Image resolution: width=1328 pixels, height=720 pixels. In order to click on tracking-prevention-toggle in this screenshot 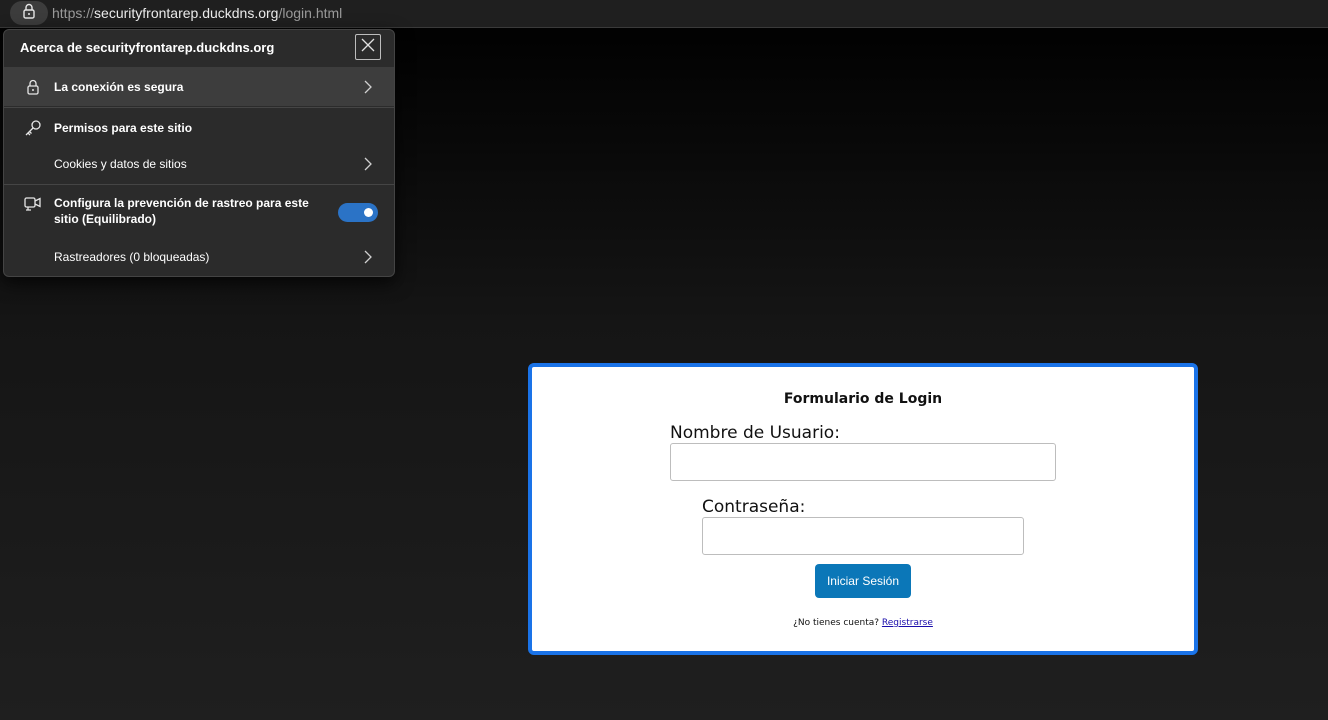, I will do `click(358, 212)`.